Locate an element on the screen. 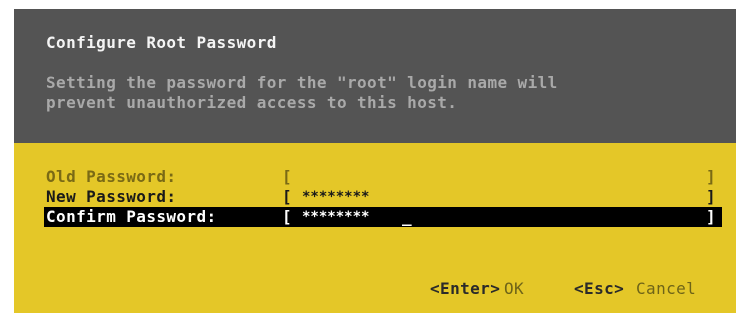 The image size is (736, 313). new-password-field: New Password: [ ******** ] is located at coordinates (383, 197).